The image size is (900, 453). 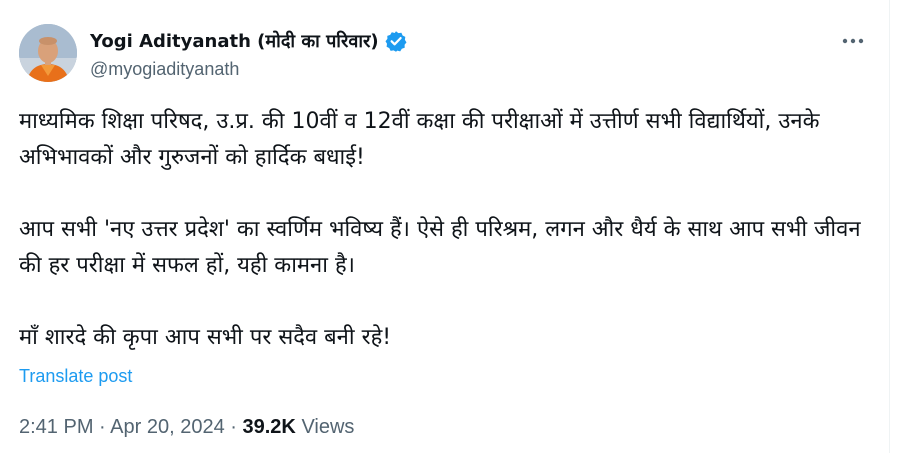 What do you see at coordinates (56, 427) in the screenshot?
I see `post-time: 2:41 PM` at bounding box center [56, 427].